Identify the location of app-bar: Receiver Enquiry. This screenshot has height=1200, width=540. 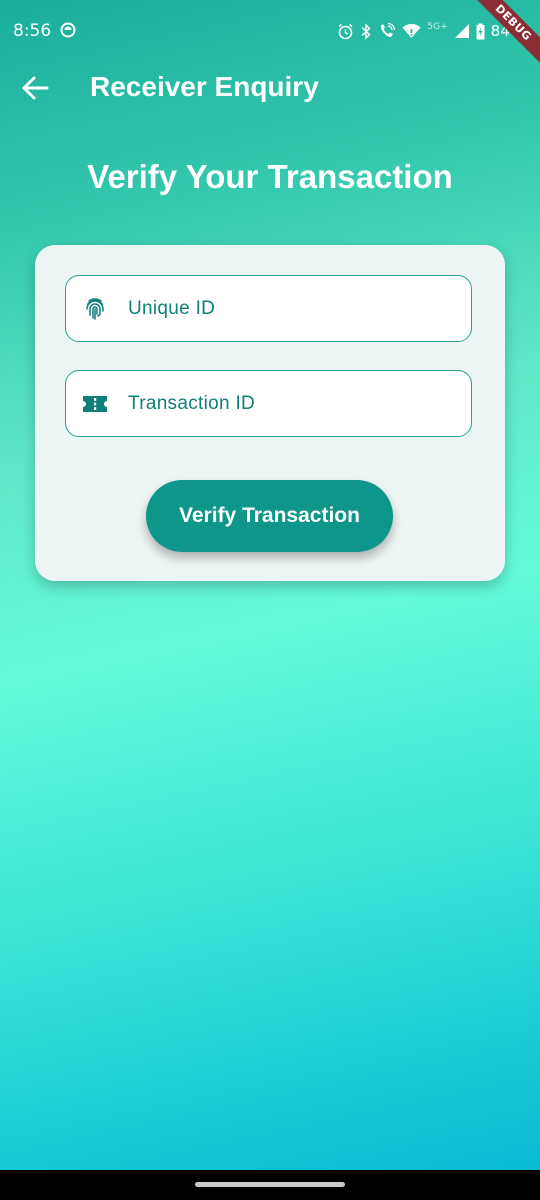
(270, 88).